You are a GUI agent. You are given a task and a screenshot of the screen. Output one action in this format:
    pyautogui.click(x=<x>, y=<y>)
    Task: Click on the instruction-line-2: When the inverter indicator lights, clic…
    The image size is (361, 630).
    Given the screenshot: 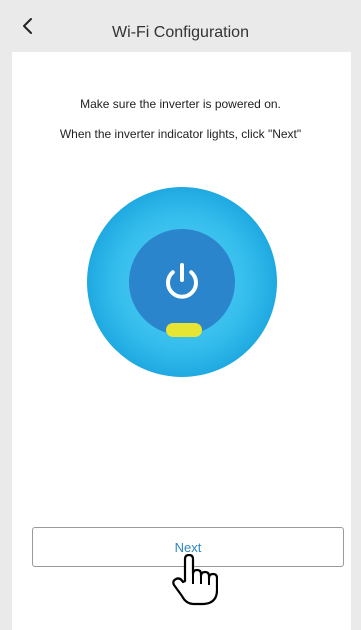 What is the action you would take?
    pyautogui.click(x=180, y=134)
    